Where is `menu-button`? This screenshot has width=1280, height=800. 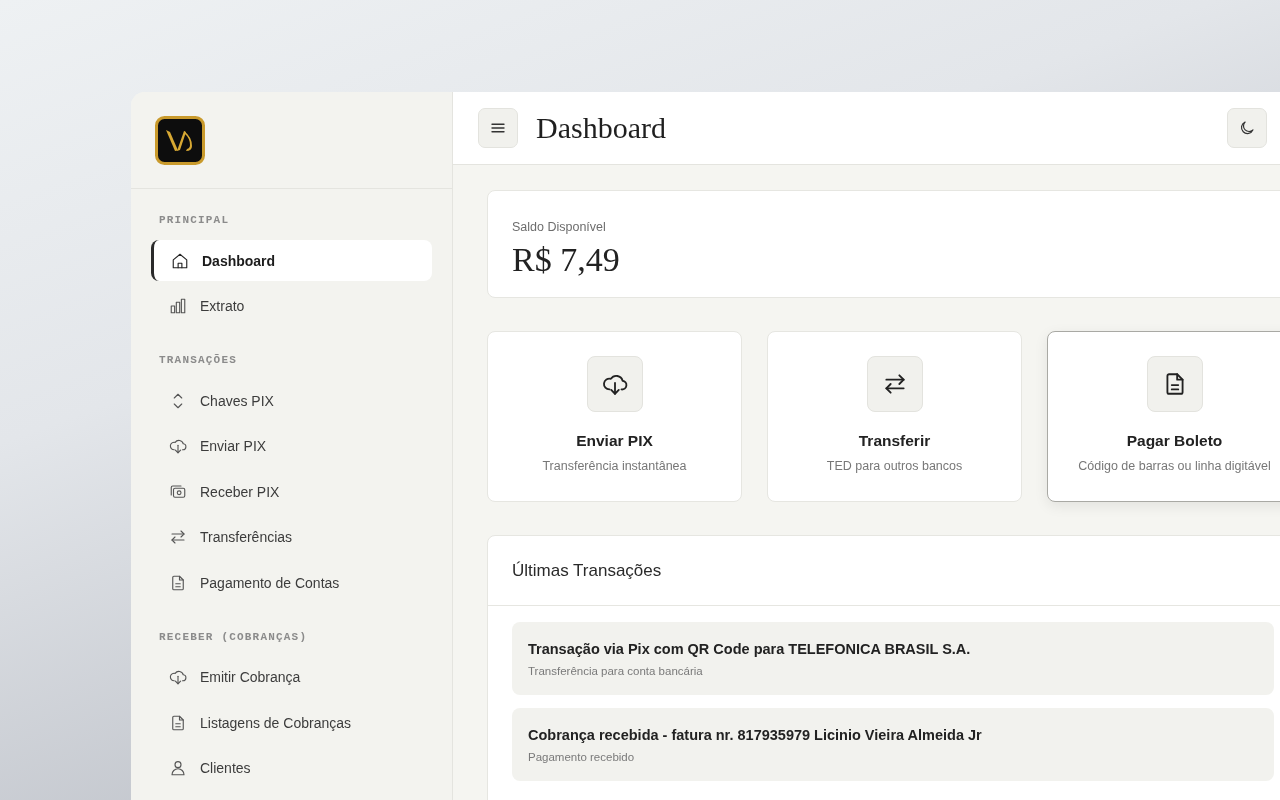 menu-button is located at coordinates (498, 128).